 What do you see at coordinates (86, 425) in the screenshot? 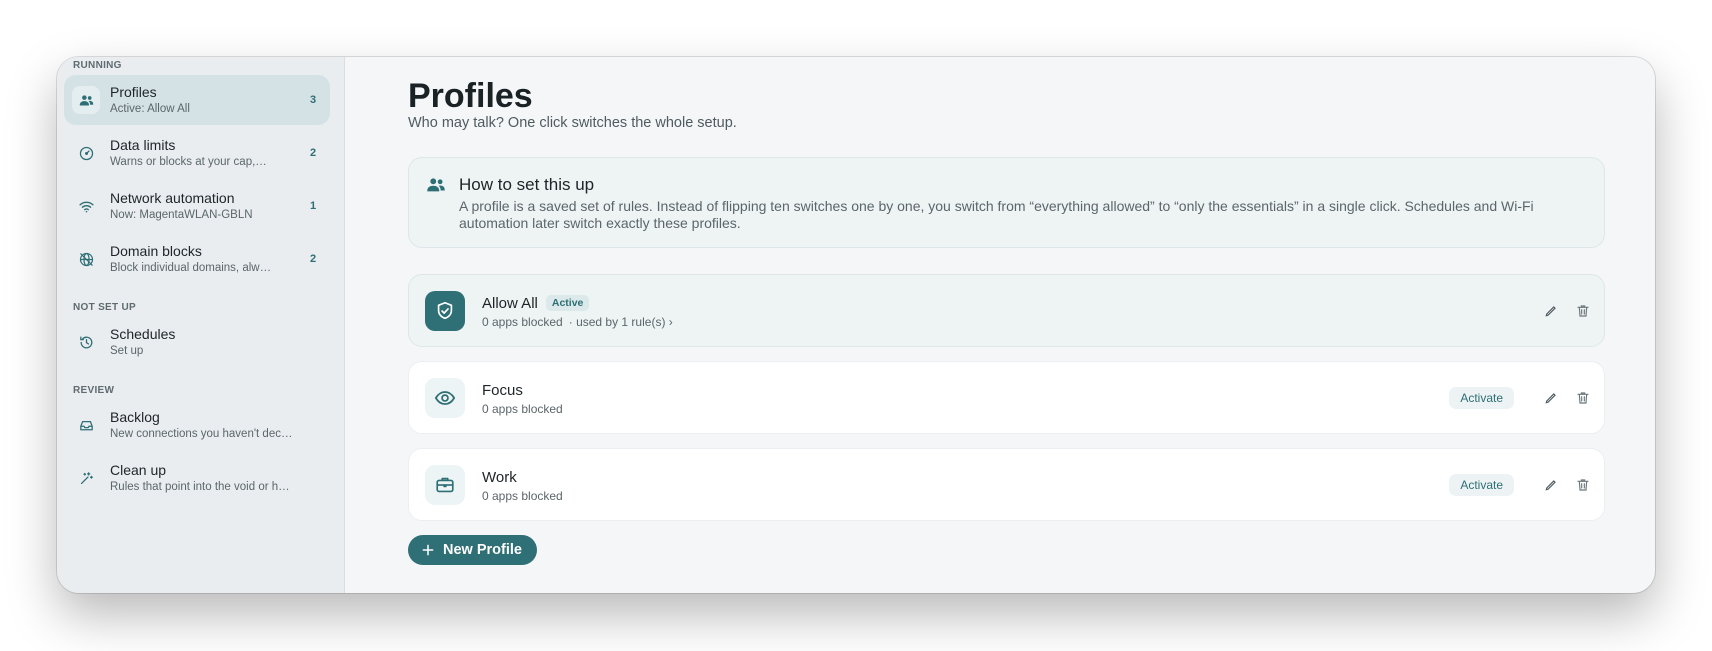
I see `inbox-icon` at bounding box center [86, 425].